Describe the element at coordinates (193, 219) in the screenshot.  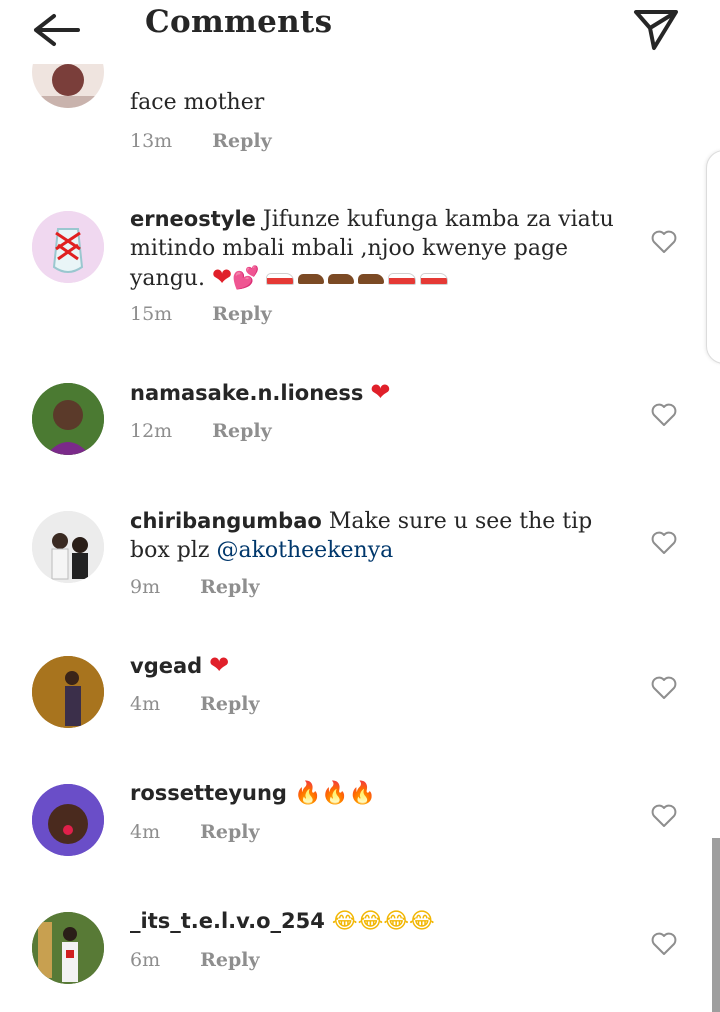
I see `comment-username: erneostyle` at that location.